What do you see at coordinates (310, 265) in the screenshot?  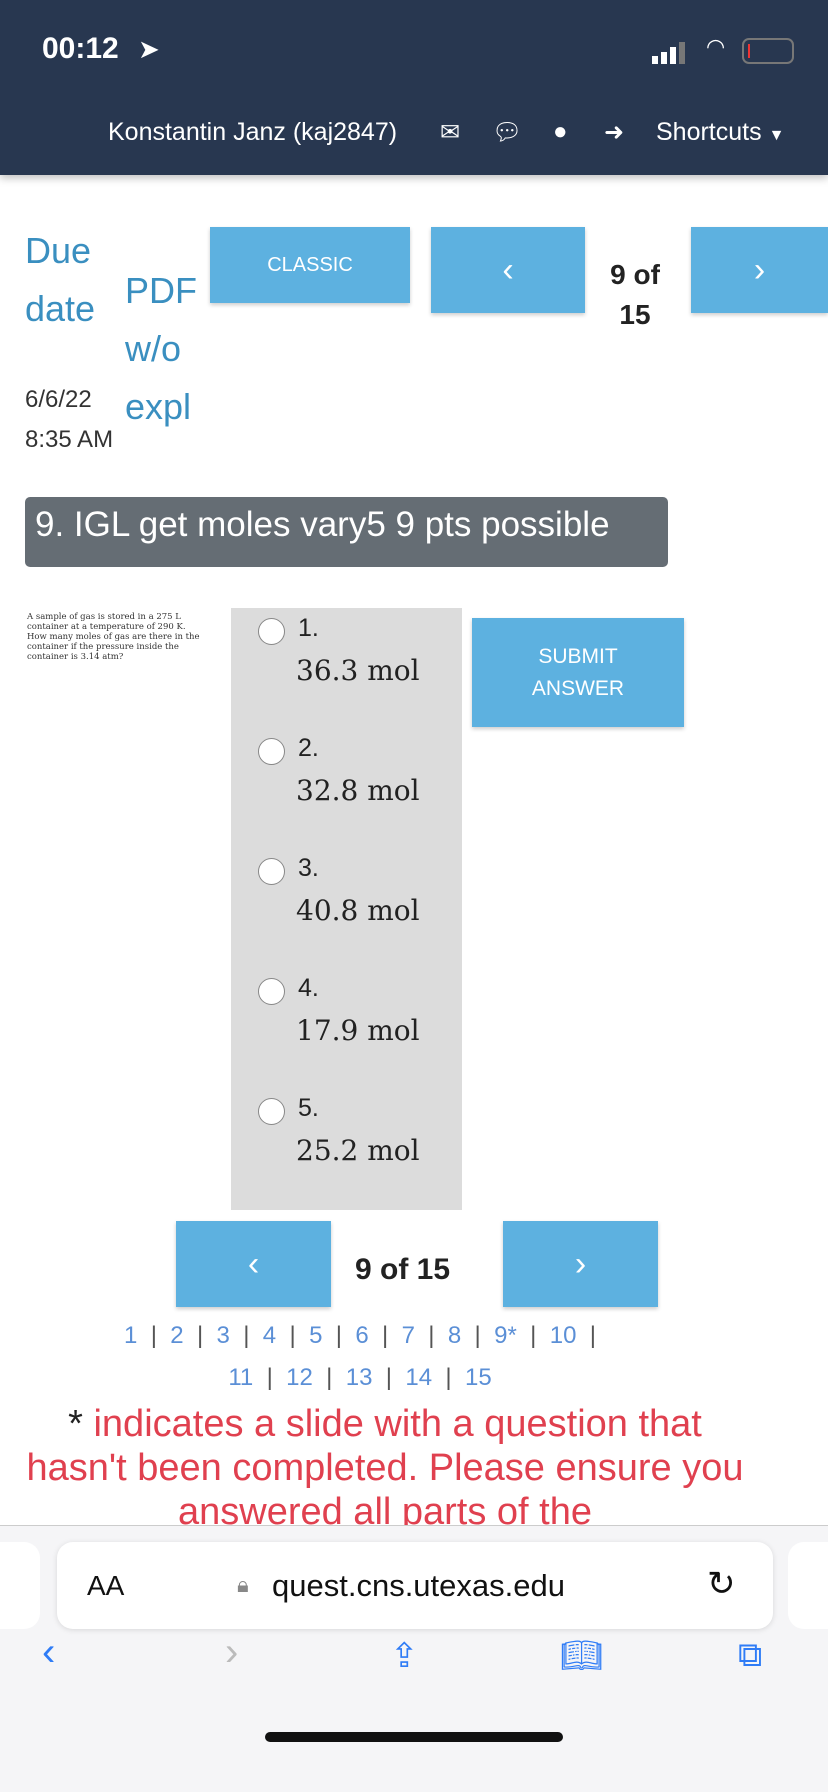 I see `classic-button: CLASSIC` at bounding box center [310, 265].